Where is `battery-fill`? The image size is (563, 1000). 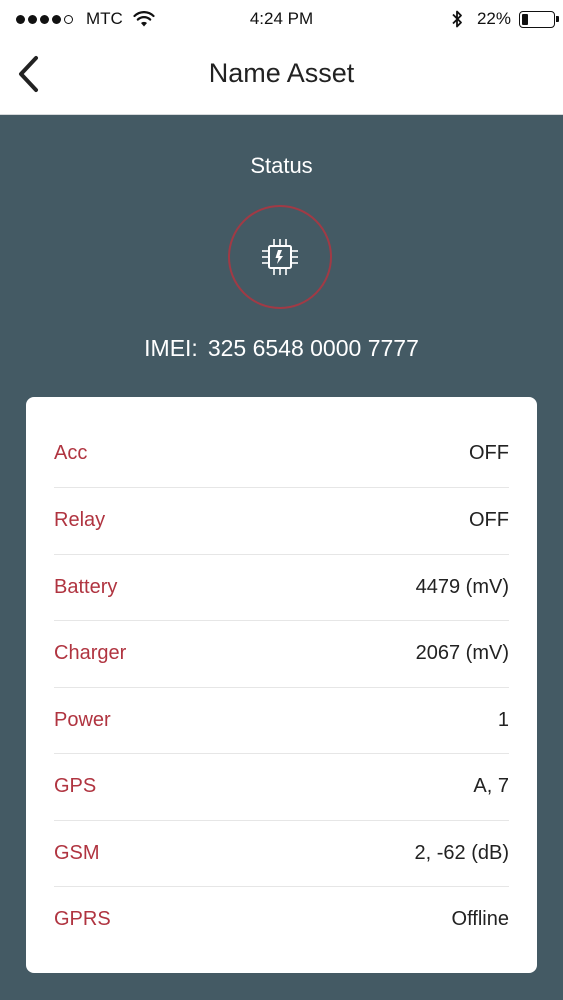
battery-fill is located at coordinates (525, 19).